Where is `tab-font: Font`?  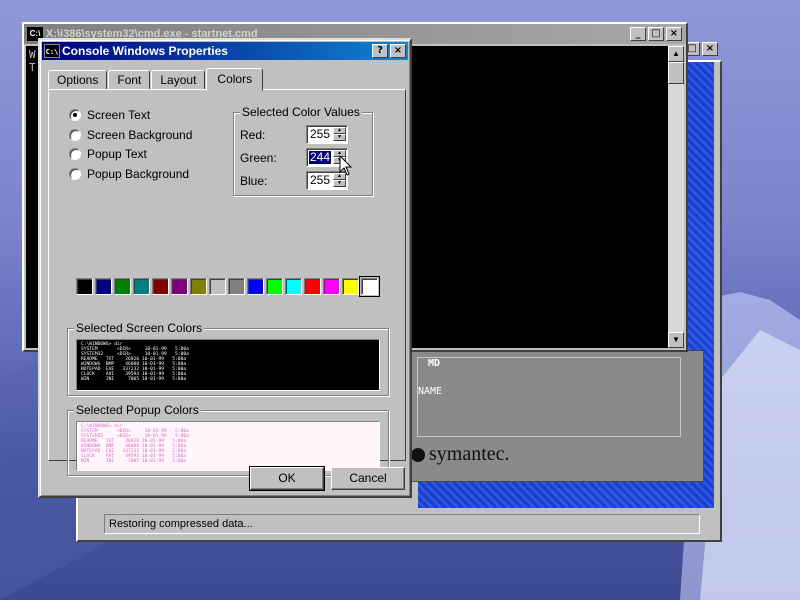 tab-font: Font is located at coordinates (129, 80).